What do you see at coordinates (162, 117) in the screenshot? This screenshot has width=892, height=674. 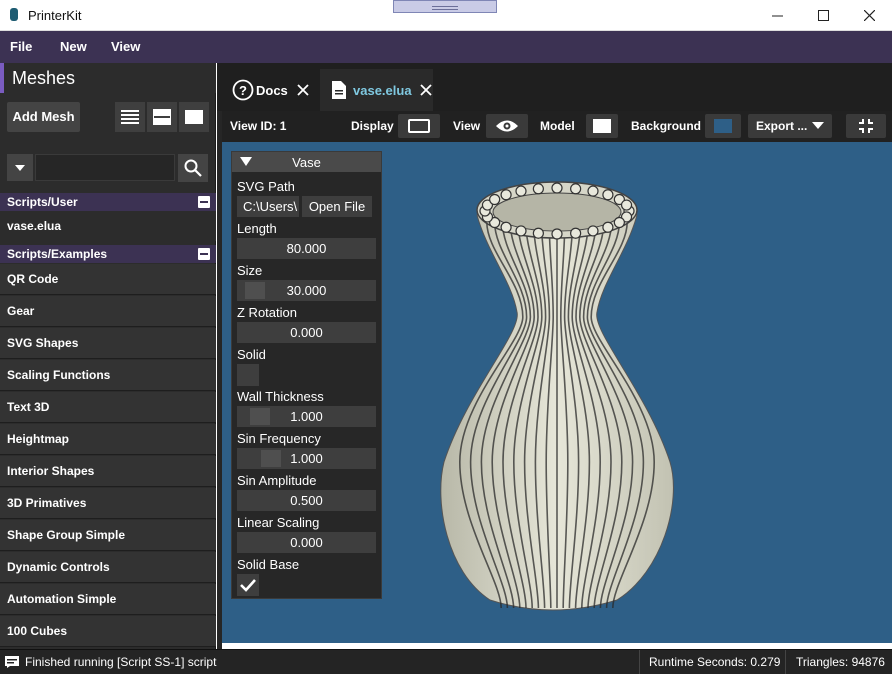 I see `split-view-icon` at bounding box center [162, 117].